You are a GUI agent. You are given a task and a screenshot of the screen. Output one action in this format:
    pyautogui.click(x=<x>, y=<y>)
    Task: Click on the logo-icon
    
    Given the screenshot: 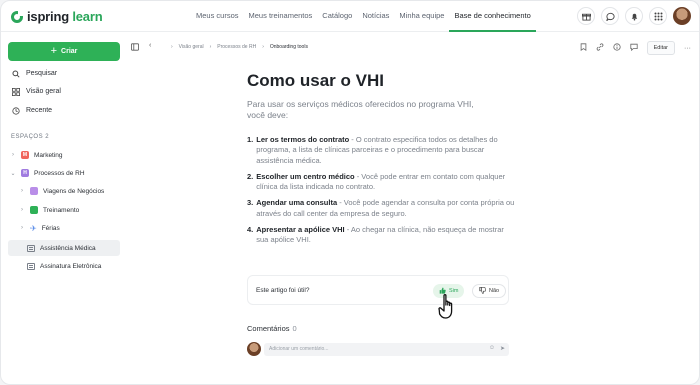 What is the action you would take?
    pyautogui.click(x=17, y=16)
    